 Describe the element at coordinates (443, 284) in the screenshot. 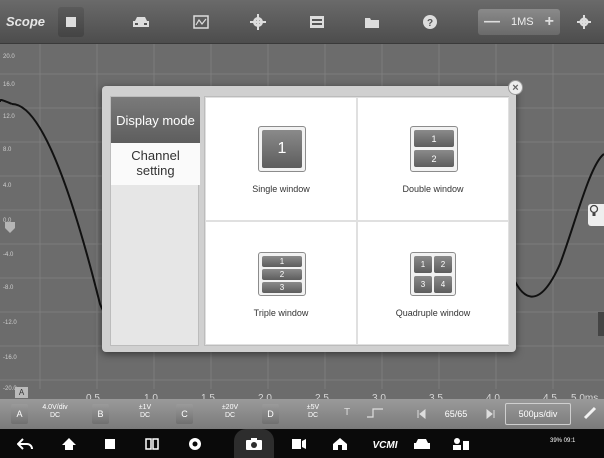

I see `window-number: 4` at that location.